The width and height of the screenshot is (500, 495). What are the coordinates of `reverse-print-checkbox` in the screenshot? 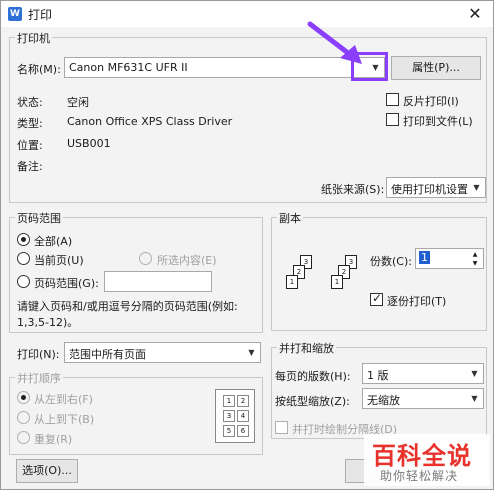 It's located at (392, 99).